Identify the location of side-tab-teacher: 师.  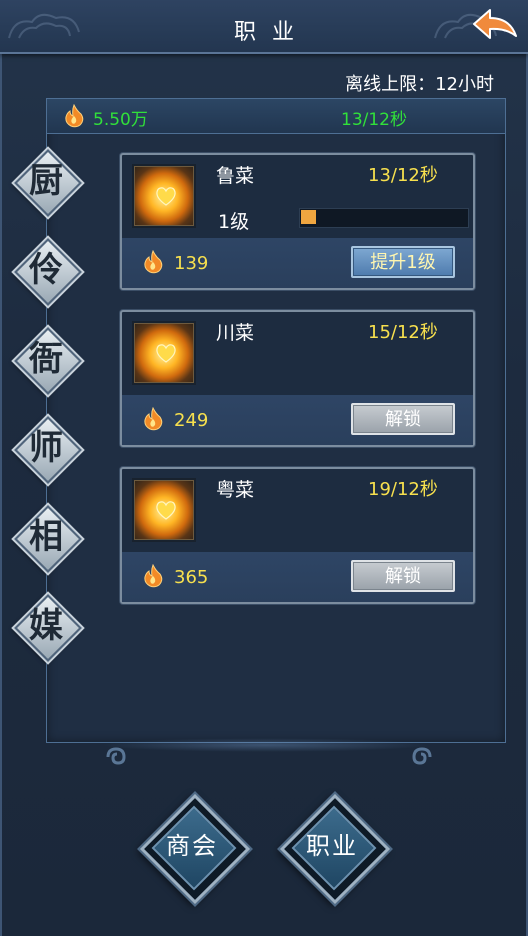
(47, 449).